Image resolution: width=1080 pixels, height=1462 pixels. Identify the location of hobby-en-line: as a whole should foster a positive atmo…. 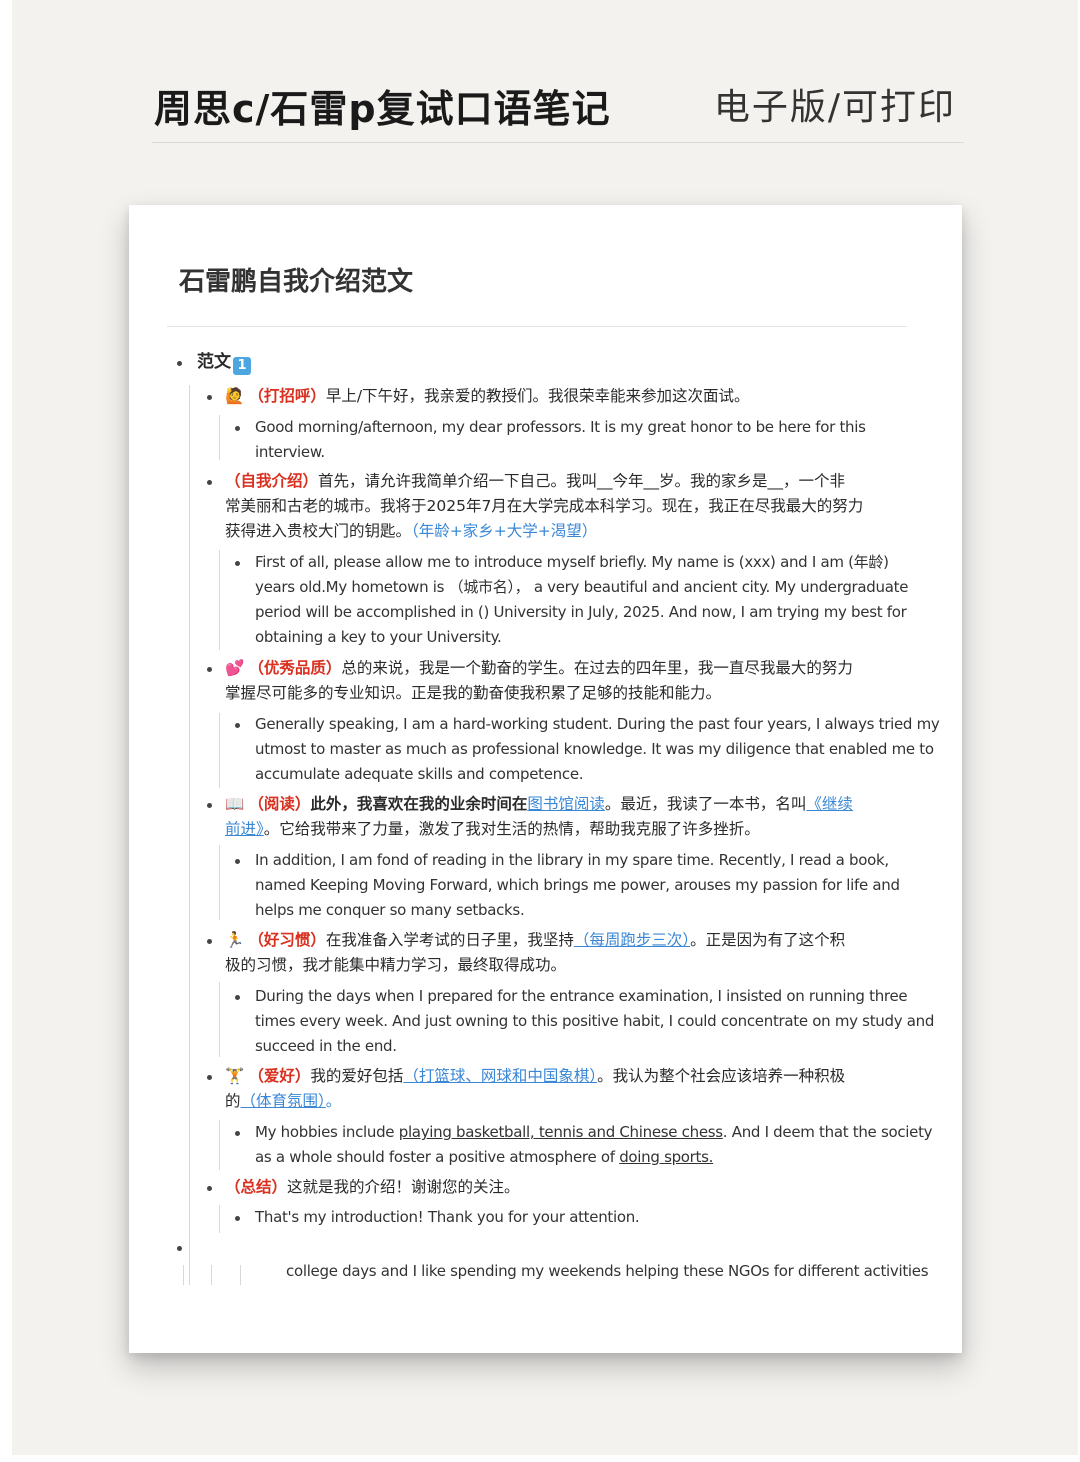
(484, 1157).